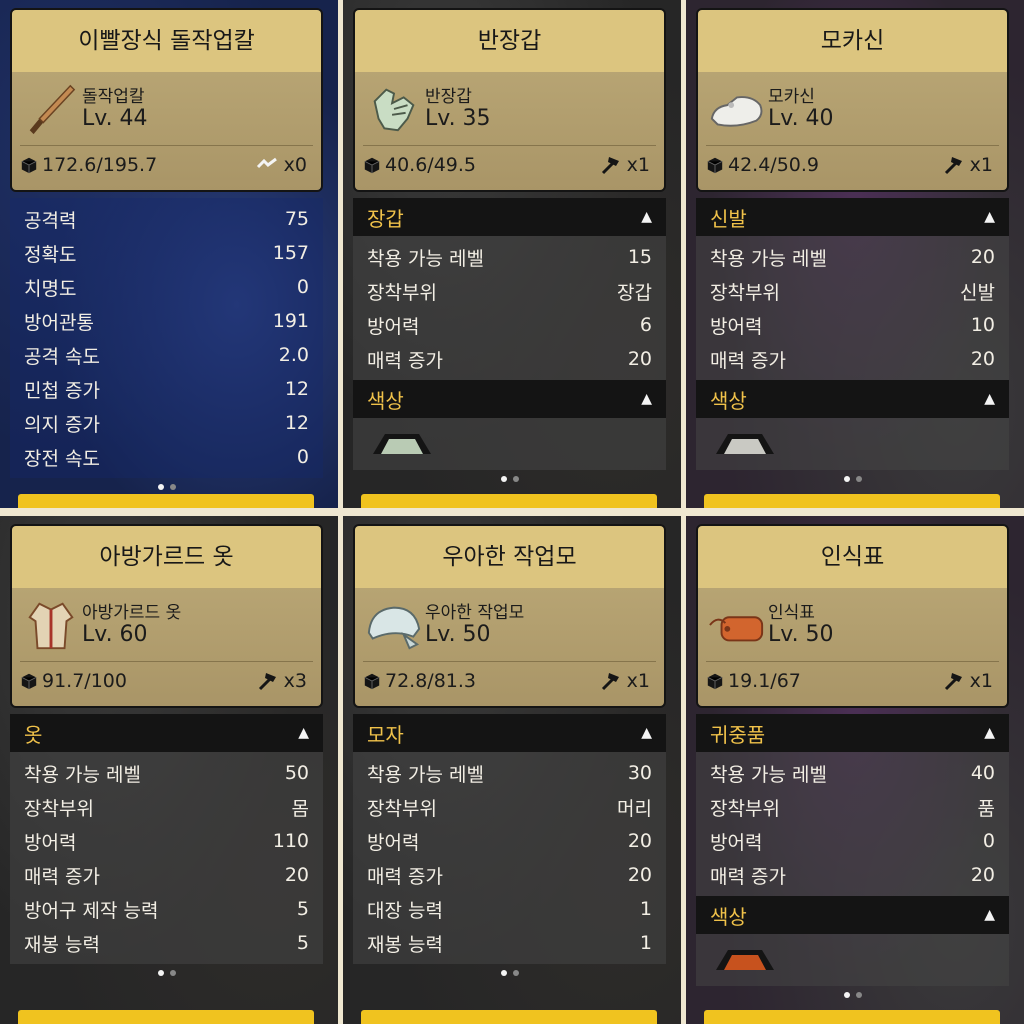  Describe the element at coordinates (982, 875) in the screenshot. I see `stat-value: 20` at that location.